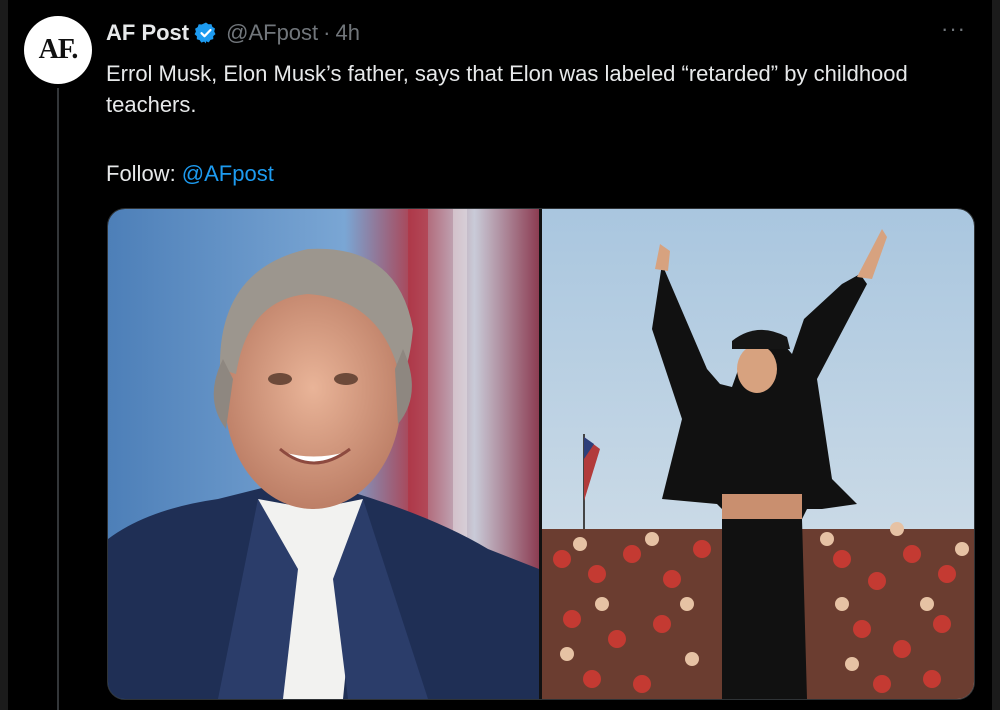 The image size is (1000, 710). What do you see at coordinates (996, 355) in the screenshot?
I see `window-frame-right` at bounding box center [996, 355].